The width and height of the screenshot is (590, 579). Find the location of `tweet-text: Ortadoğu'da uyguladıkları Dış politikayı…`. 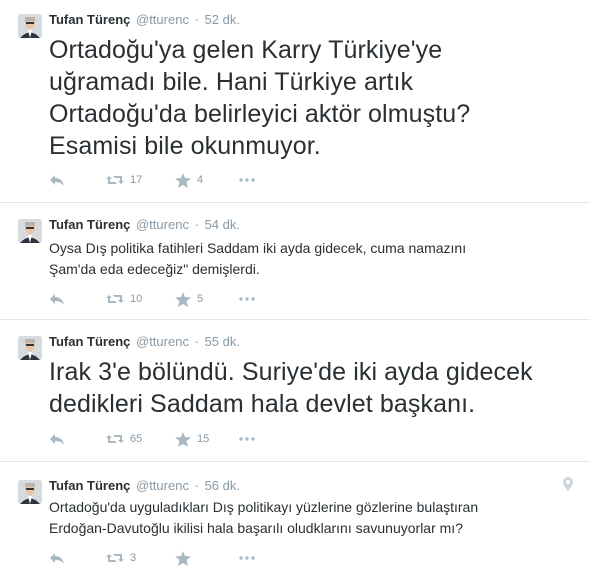

tweet-text: Ortadoğu'da uyguladıkları Dış politikayı… is located at coordinates (263, 518).